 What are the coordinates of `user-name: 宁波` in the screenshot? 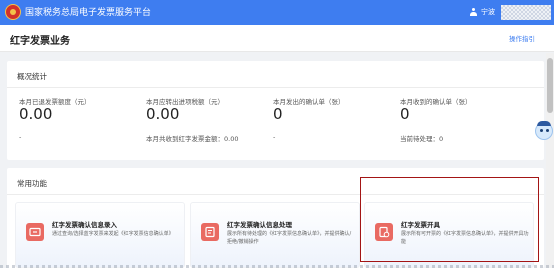 It's located at (488, 12).